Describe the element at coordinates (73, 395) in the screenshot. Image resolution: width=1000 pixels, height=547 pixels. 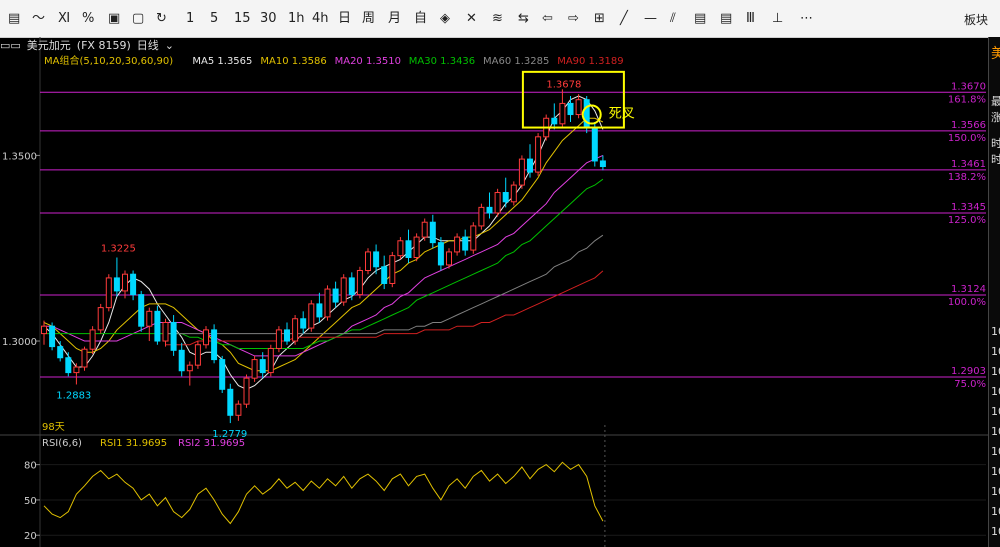
I see `low-left-label: 1.2883` at that location.